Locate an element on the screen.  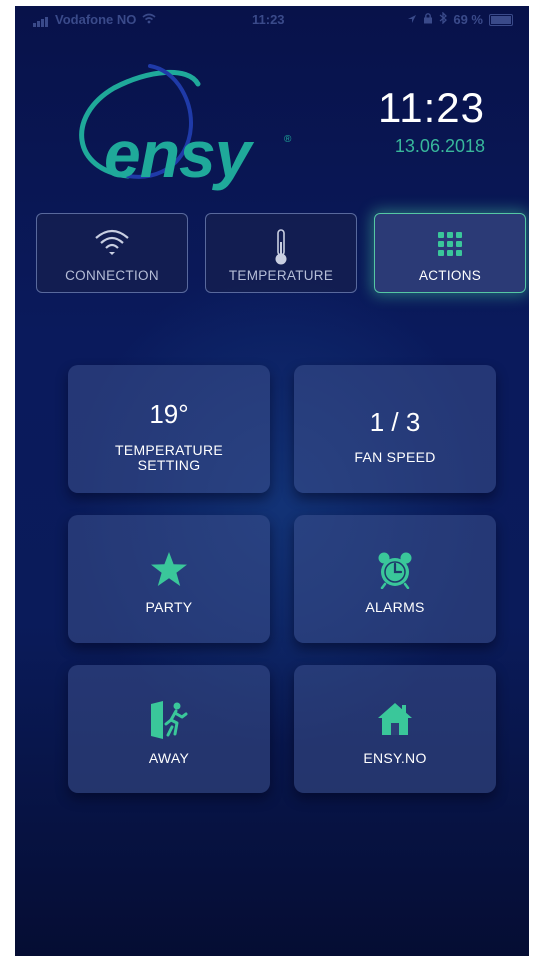
temperature-setting-tile: 19° TEMPERATURE SETTING is located at coordinates (169, 429).